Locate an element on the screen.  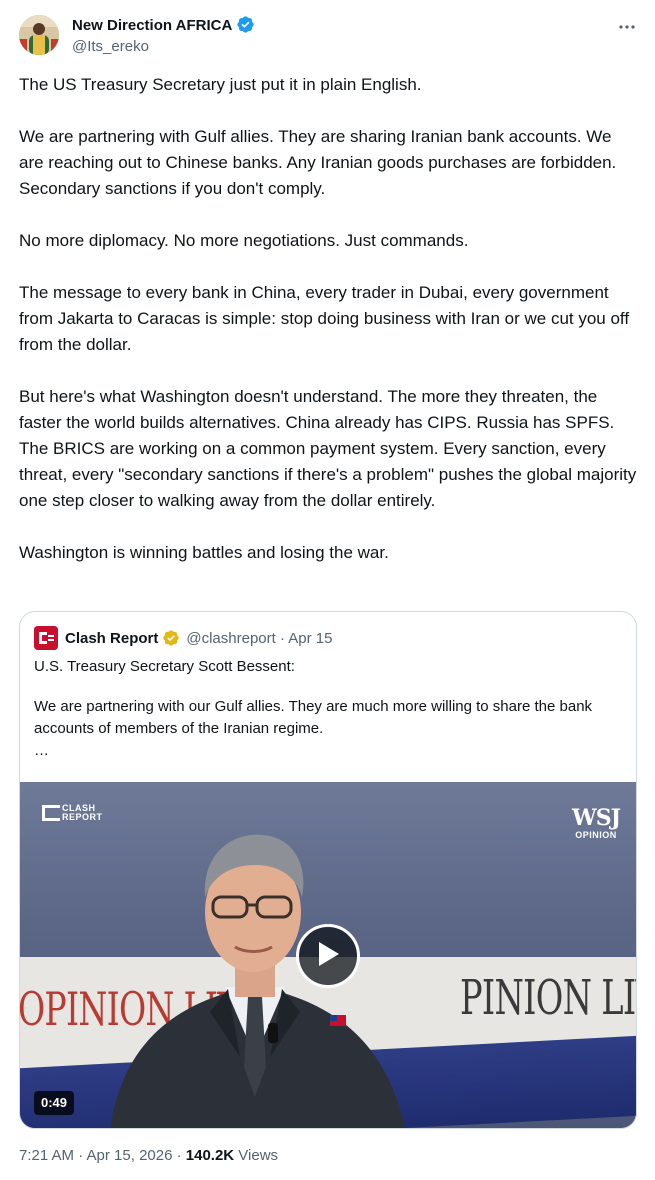
quote-author-name: Clash Report is located at coordinates (111, 638).